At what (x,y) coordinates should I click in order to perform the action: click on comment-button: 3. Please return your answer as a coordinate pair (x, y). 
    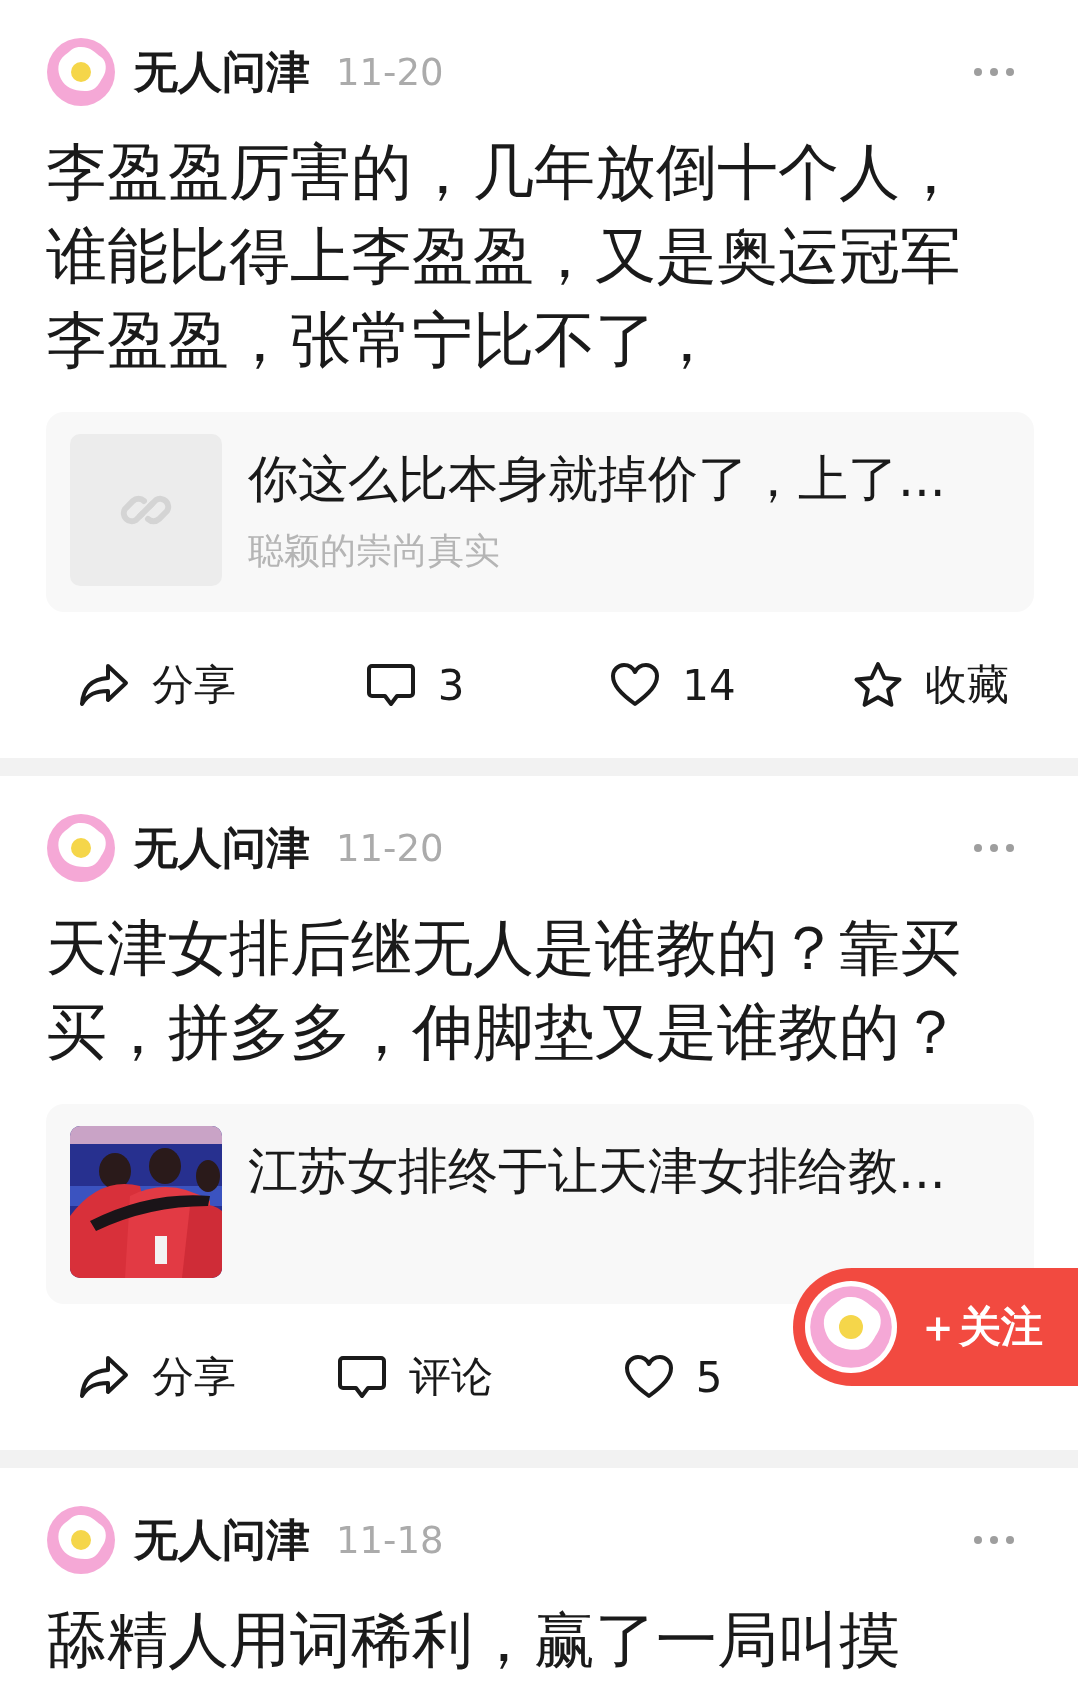
    Looking at the image, I should click on (415, 685).